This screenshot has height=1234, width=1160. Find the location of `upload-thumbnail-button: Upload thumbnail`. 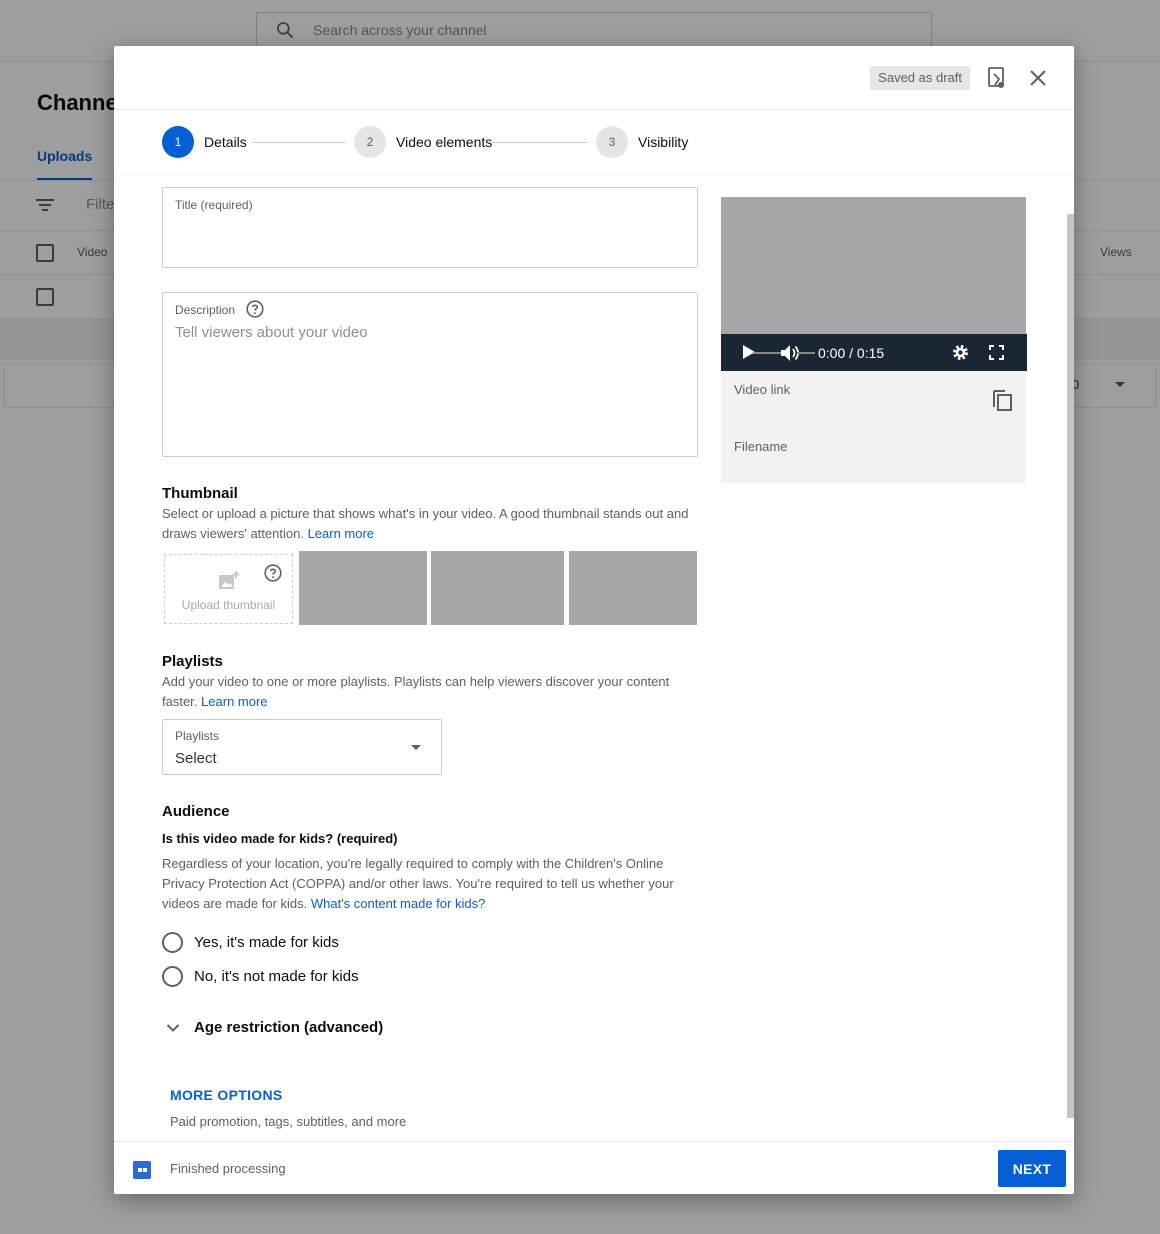

upload-thumbnail-button: Upload thumbnail is located at coordinates (228, 589).